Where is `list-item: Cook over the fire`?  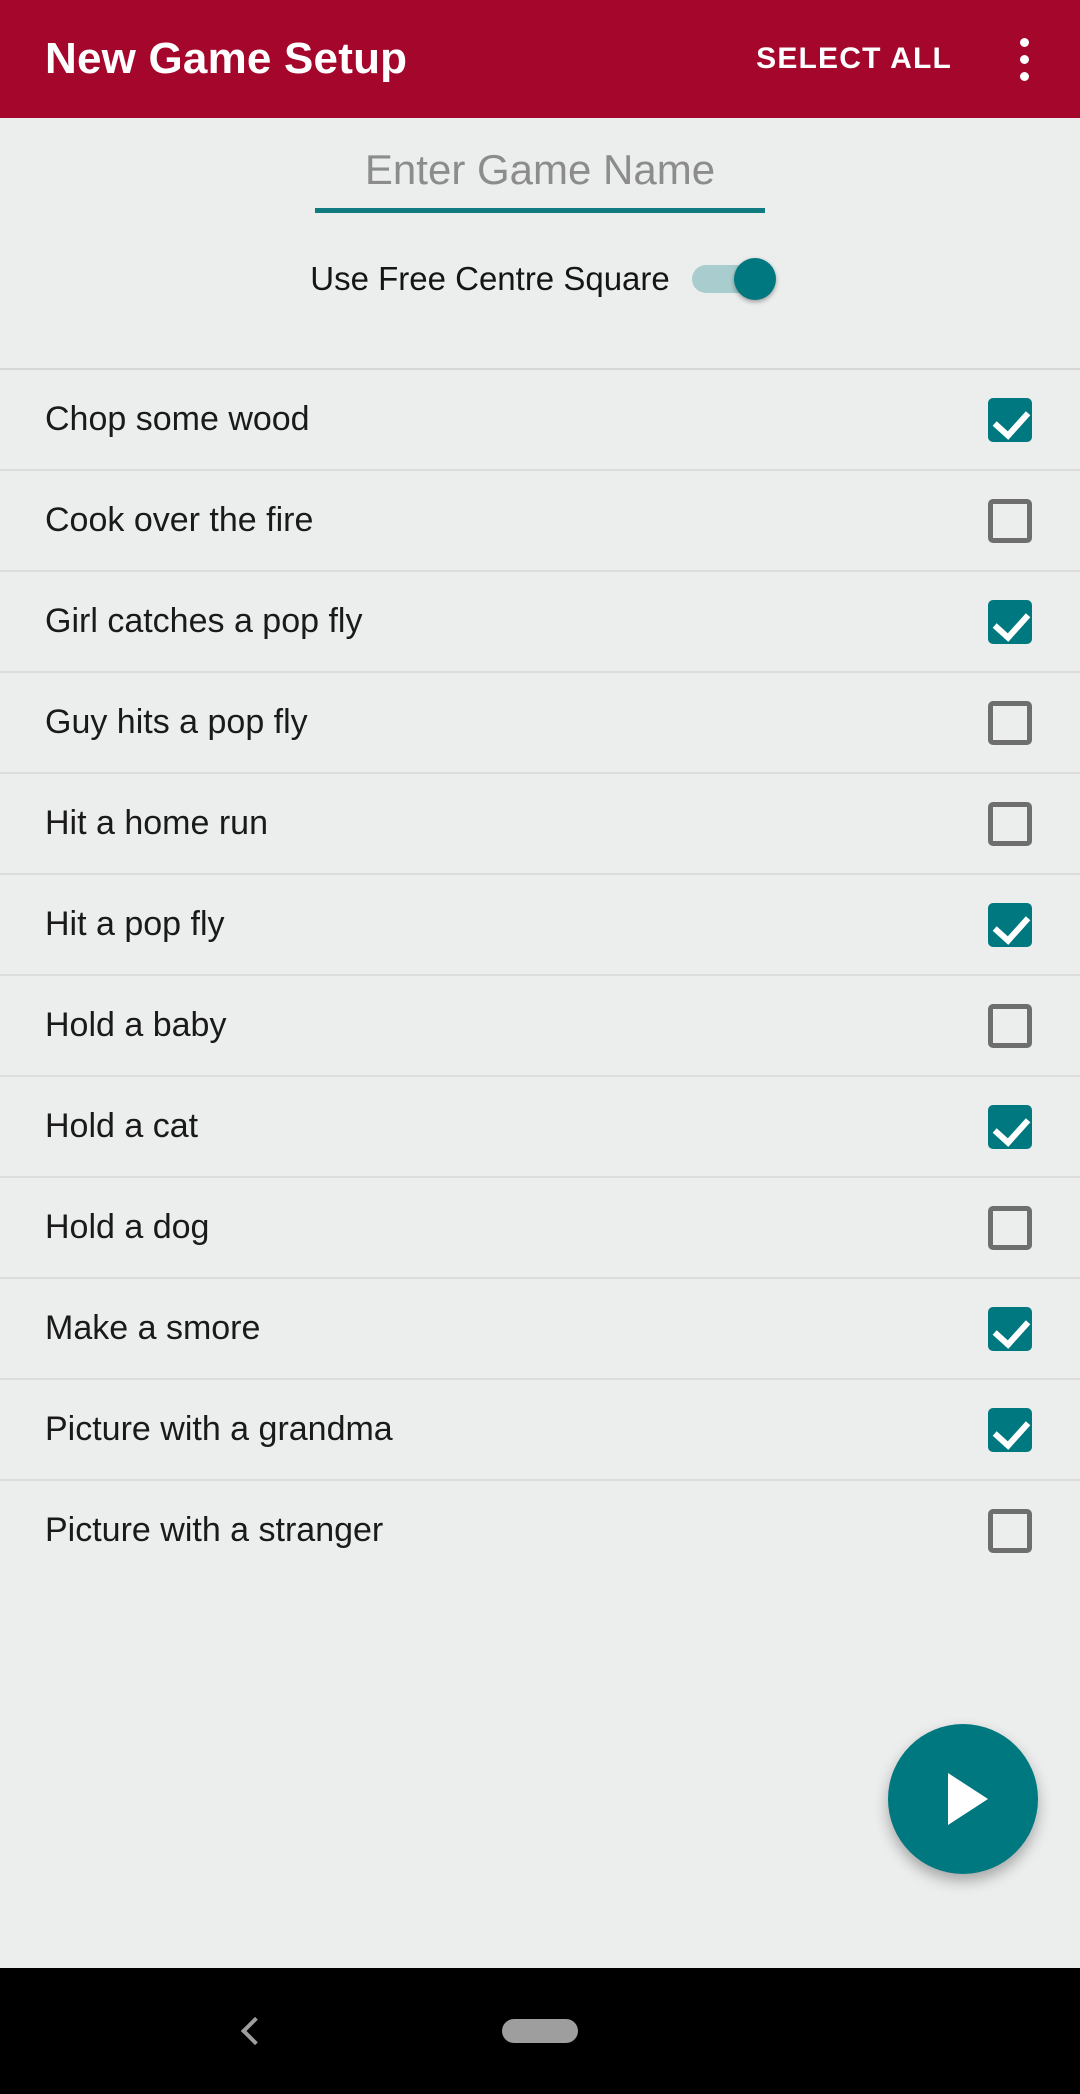
list-item: Cook over the fire is located at coordinates (540, 519).